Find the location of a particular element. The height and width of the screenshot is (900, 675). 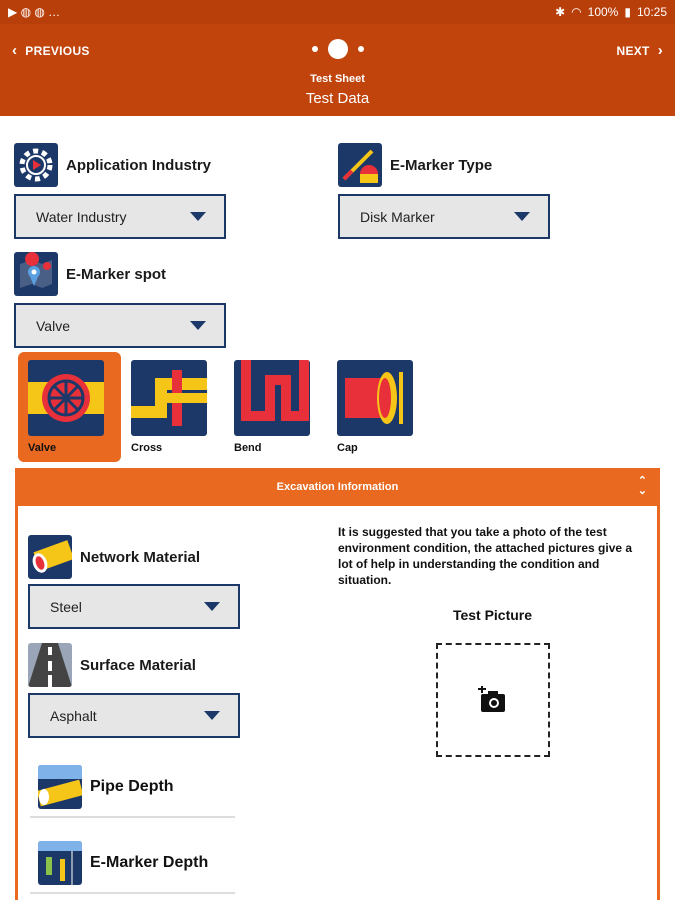

emarker-type-select: Disk Marker is located at coordinates (444, 216).